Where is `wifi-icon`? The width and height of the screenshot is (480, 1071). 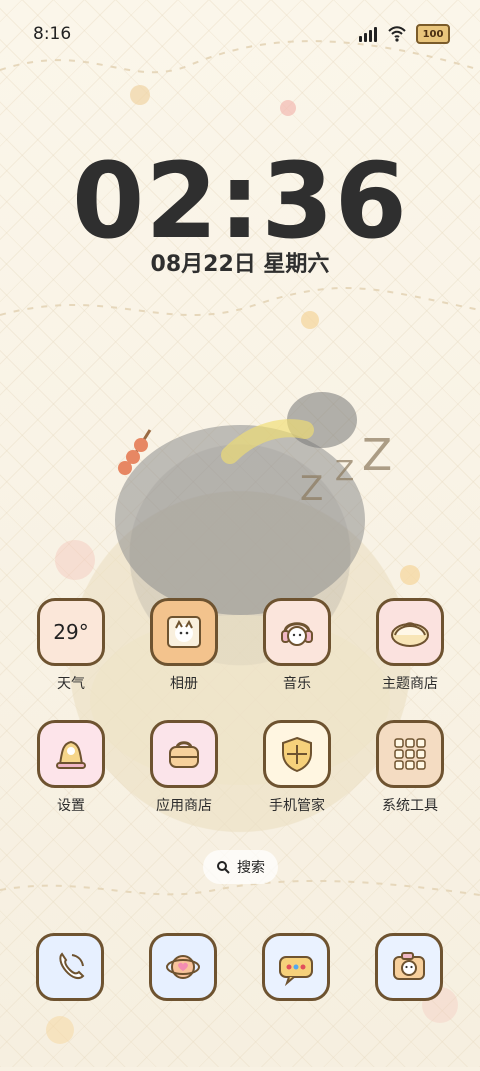 wifi-icon is located at coordinates (397, 34).